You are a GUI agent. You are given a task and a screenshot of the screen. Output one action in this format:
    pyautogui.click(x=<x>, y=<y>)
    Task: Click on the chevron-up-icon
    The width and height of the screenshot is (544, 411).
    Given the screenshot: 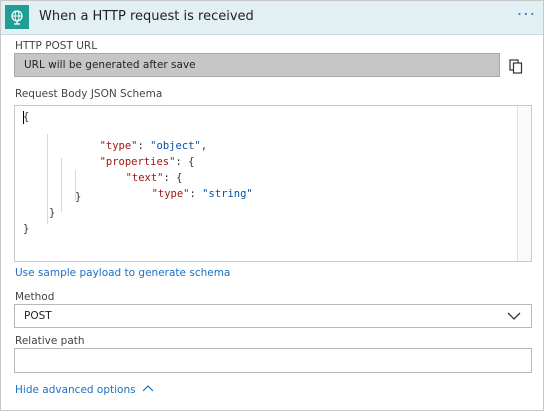 What is the action you would take?
    pyautogui.click(x=148, y=388)
    